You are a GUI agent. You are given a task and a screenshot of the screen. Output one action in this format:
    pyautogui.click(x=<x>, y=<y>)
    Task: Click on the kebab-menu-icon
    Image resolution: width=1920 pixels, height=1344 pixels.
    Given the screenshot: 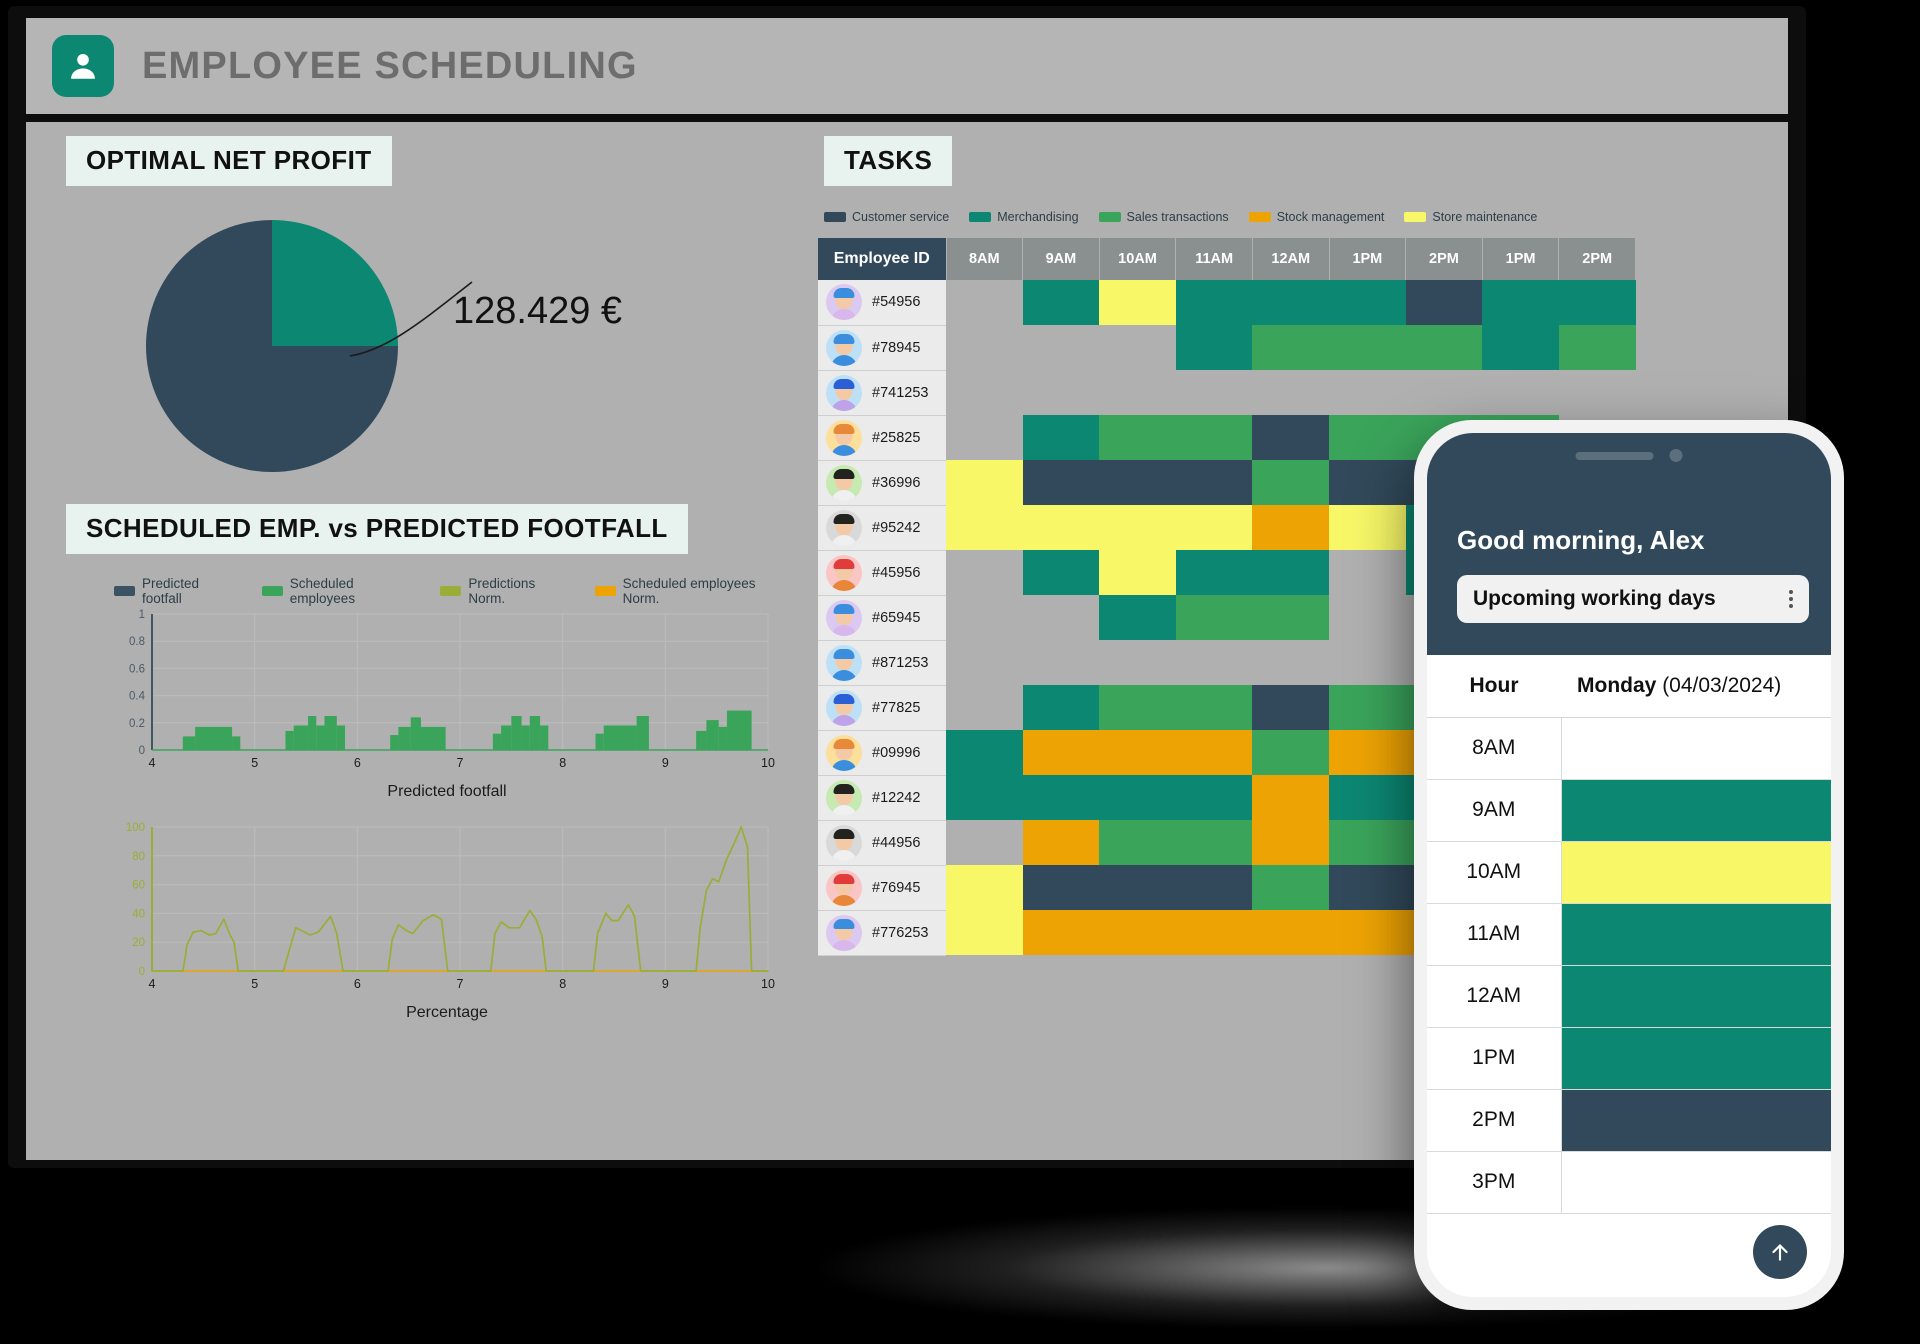 What is the action you would take?
    pyautogui.click(x=1791, y=599)
    